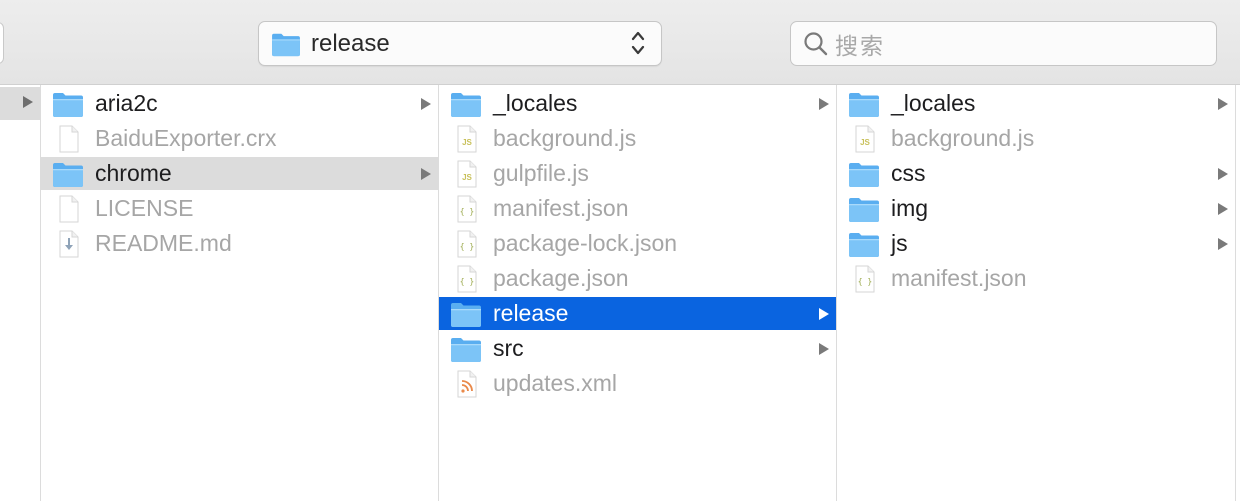 This screenshot has height=501, width=1240. I want to click on file-row-baiduexporter-crx: BaiduExporter.crx, so click(239, 138).